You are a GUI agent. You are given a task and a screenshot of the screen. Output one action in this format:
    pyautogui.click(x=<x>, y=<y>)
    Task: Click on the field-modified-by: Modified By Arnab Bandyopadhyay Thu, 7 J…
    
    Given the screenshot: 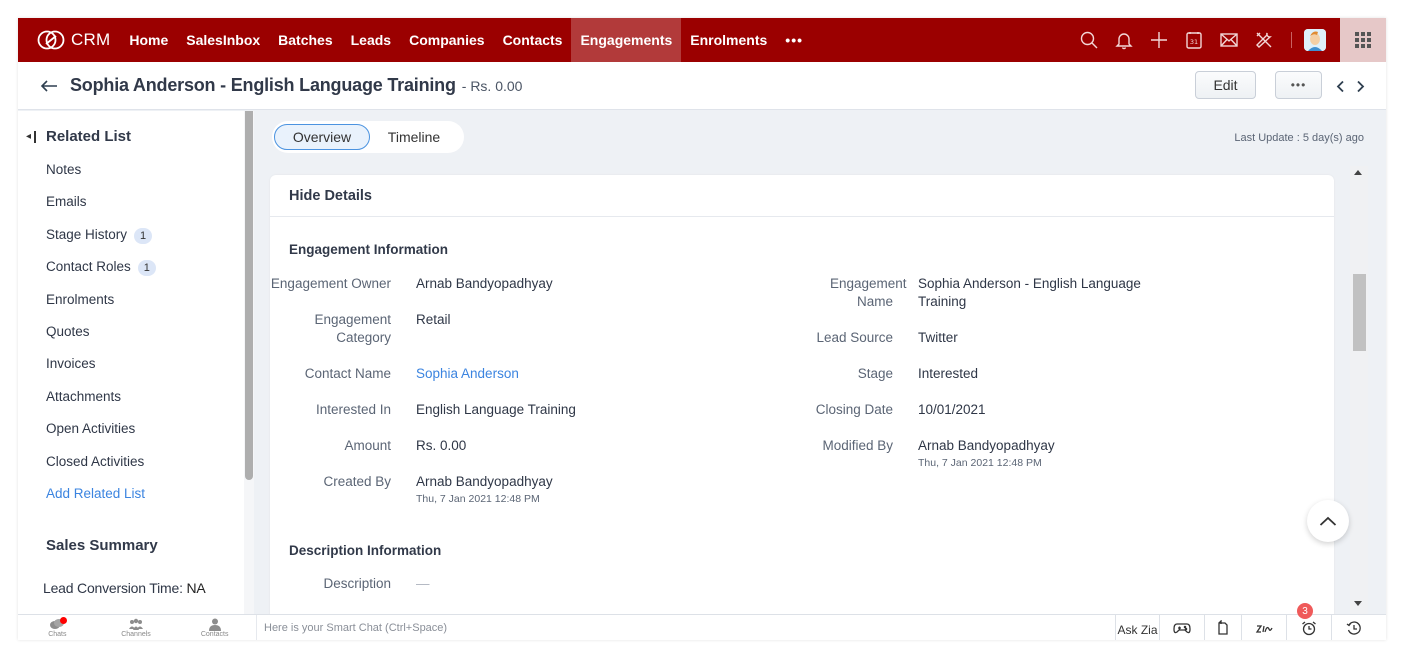 What is the action you would take?
    pyautogui.click(x=938, y=453)
    